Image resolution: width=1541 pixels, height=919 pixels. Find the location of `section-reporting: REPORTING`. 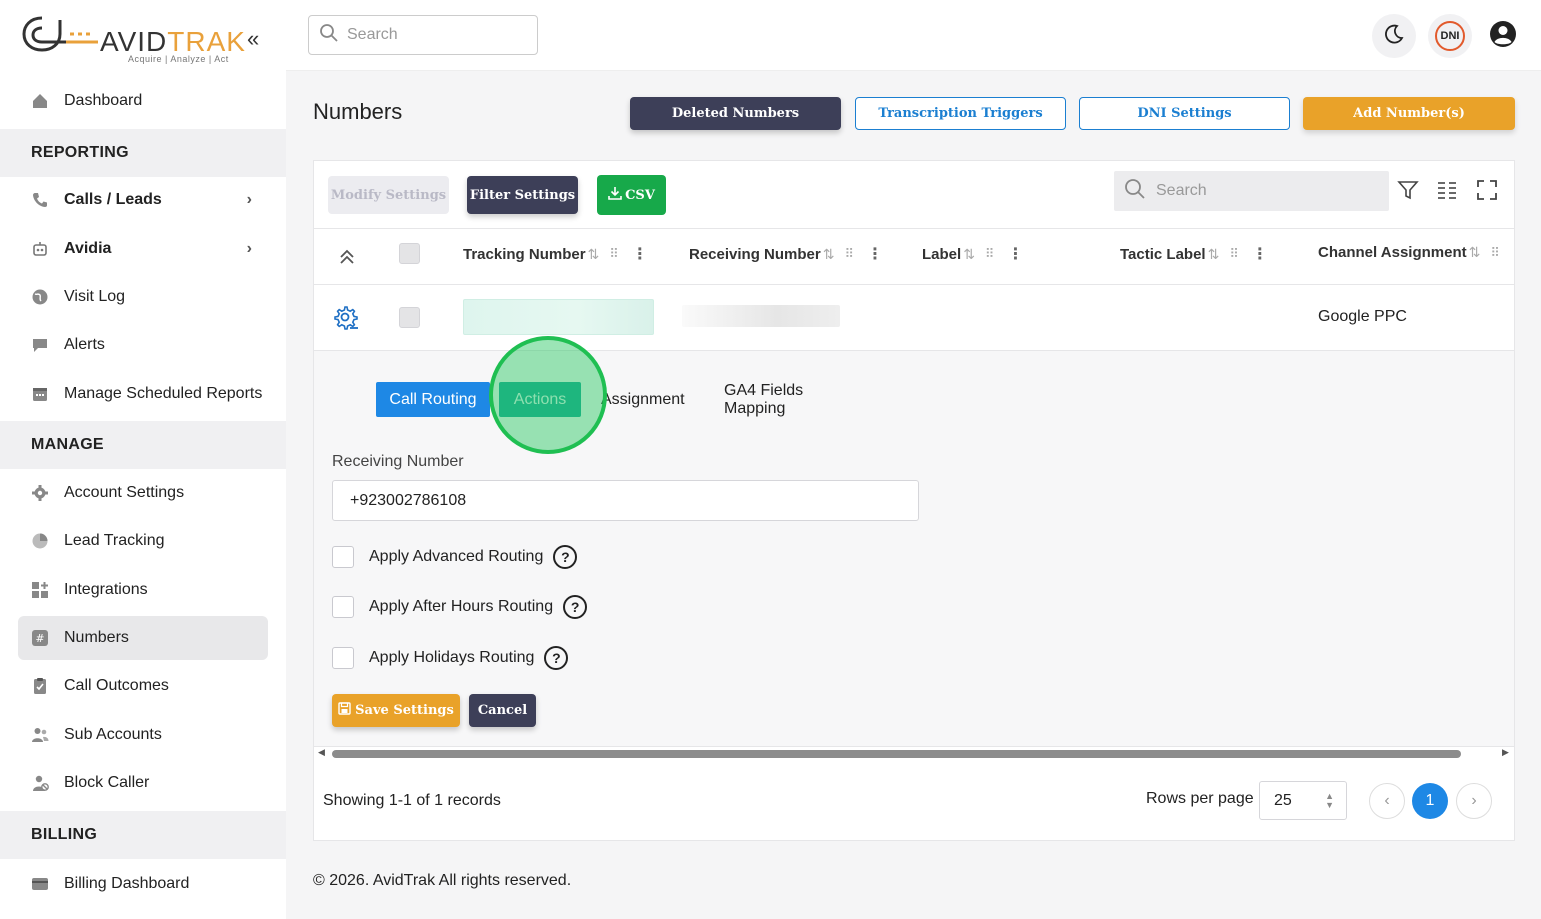

section-reporting: REPORTING is located at coordinates (143, 153).